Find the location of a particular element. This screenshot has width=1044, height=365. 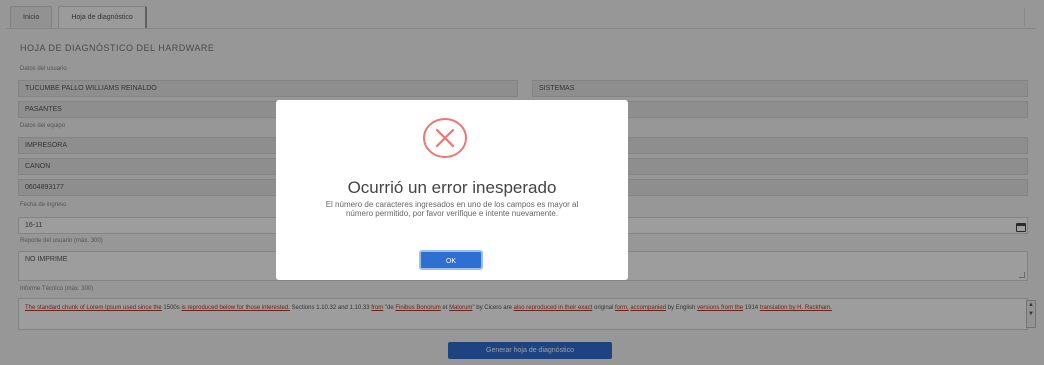

dialog-title: Ocurrió un error inesperado is located at coordinates (452, 187).